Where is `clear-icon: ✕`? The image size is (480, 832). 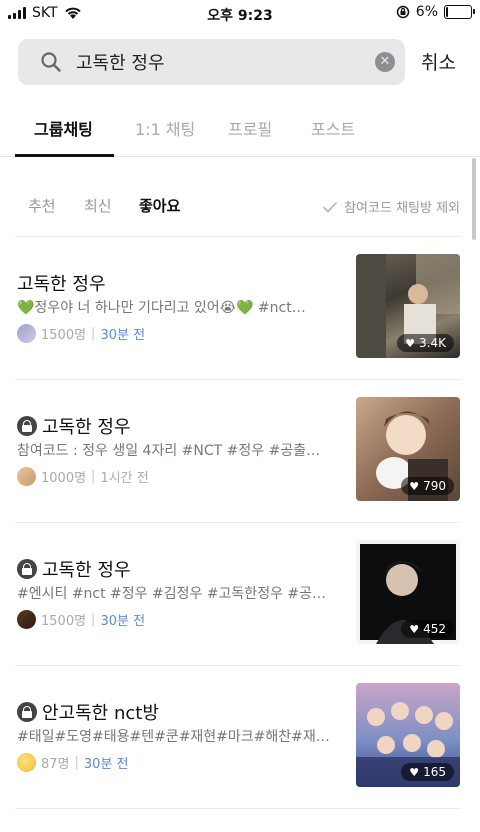 clear-icon: ✕ is located at coordinates (385, 62).